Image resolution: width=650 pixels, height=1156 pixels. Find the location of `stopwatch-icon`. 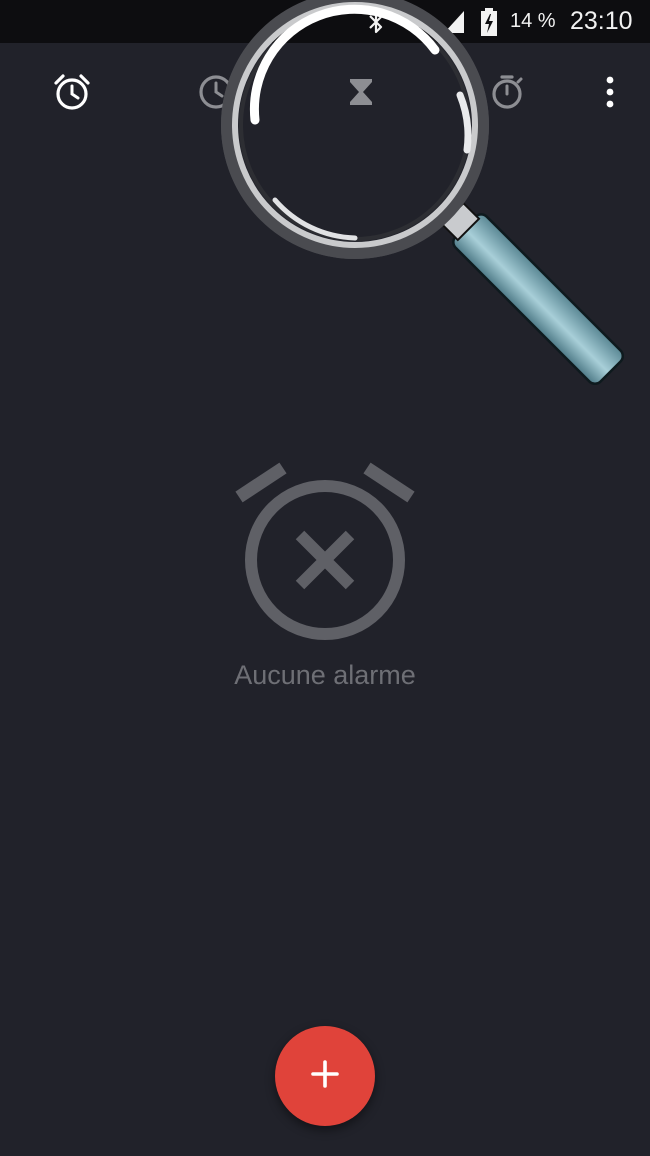

stopwatch-icon is located at coordinates (507, 94).